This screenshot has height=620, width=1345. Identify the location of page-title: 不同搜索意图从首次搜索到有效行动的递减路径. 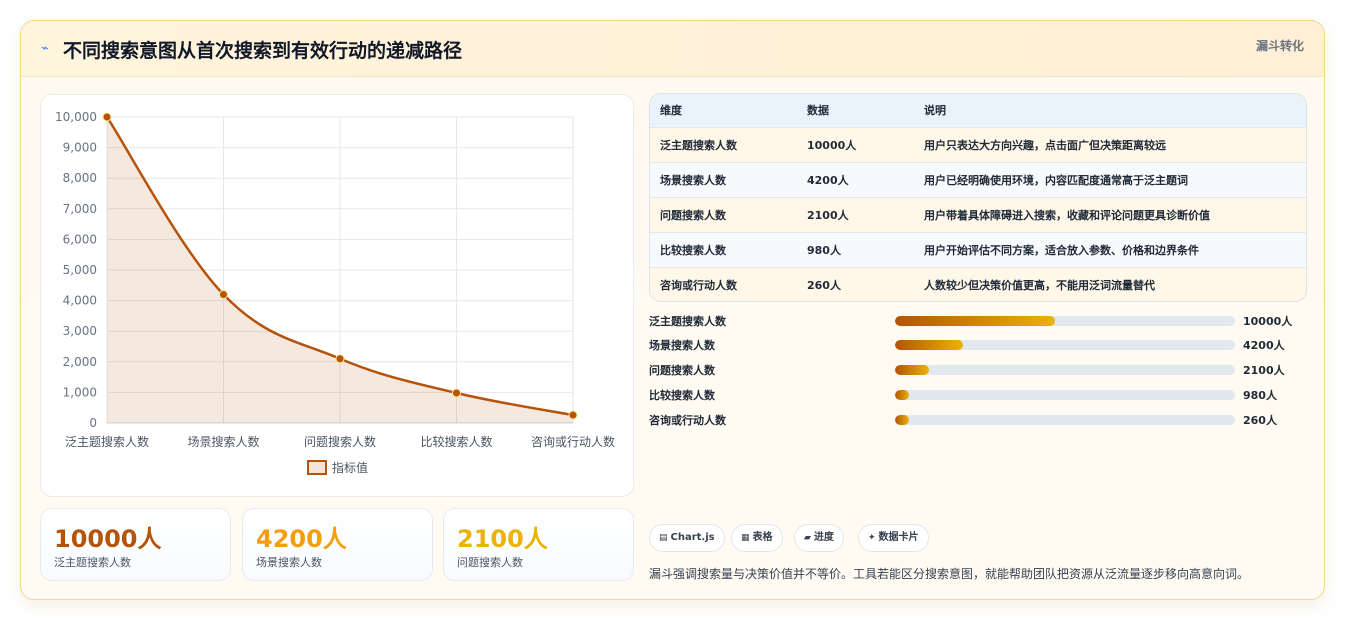
(263, 51).